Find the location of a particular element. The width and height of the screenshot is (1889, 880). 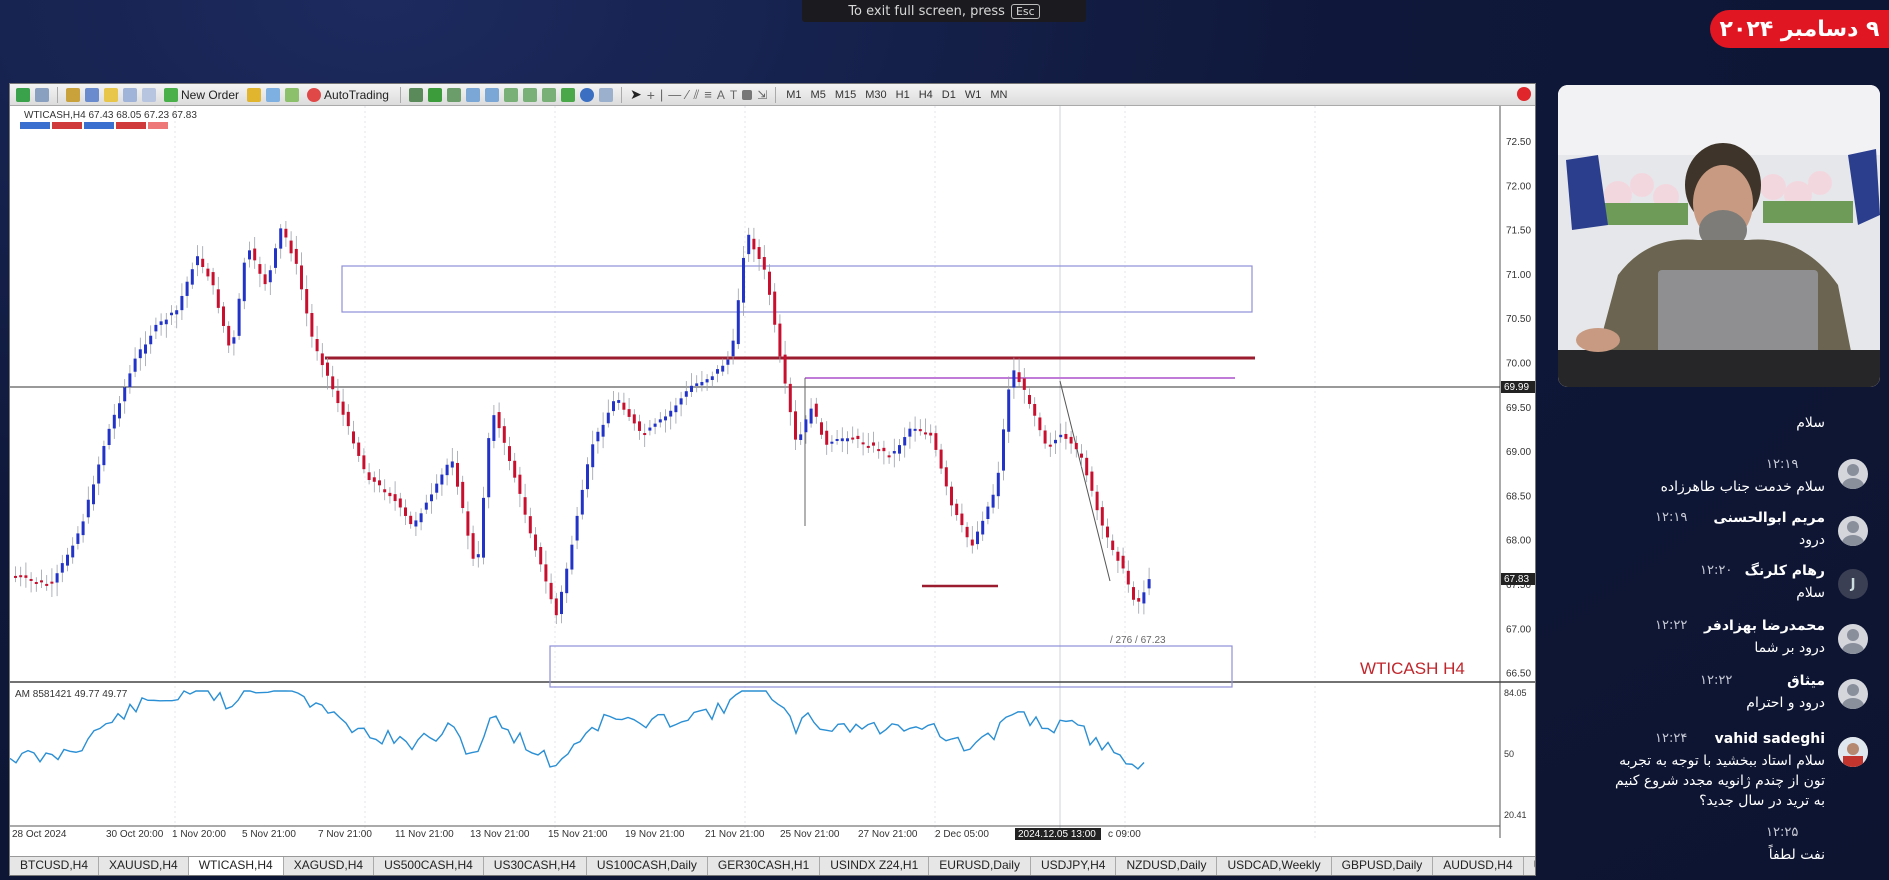

chart-tab: GBPUSD,Daily is located at coordinates (1383, 866).